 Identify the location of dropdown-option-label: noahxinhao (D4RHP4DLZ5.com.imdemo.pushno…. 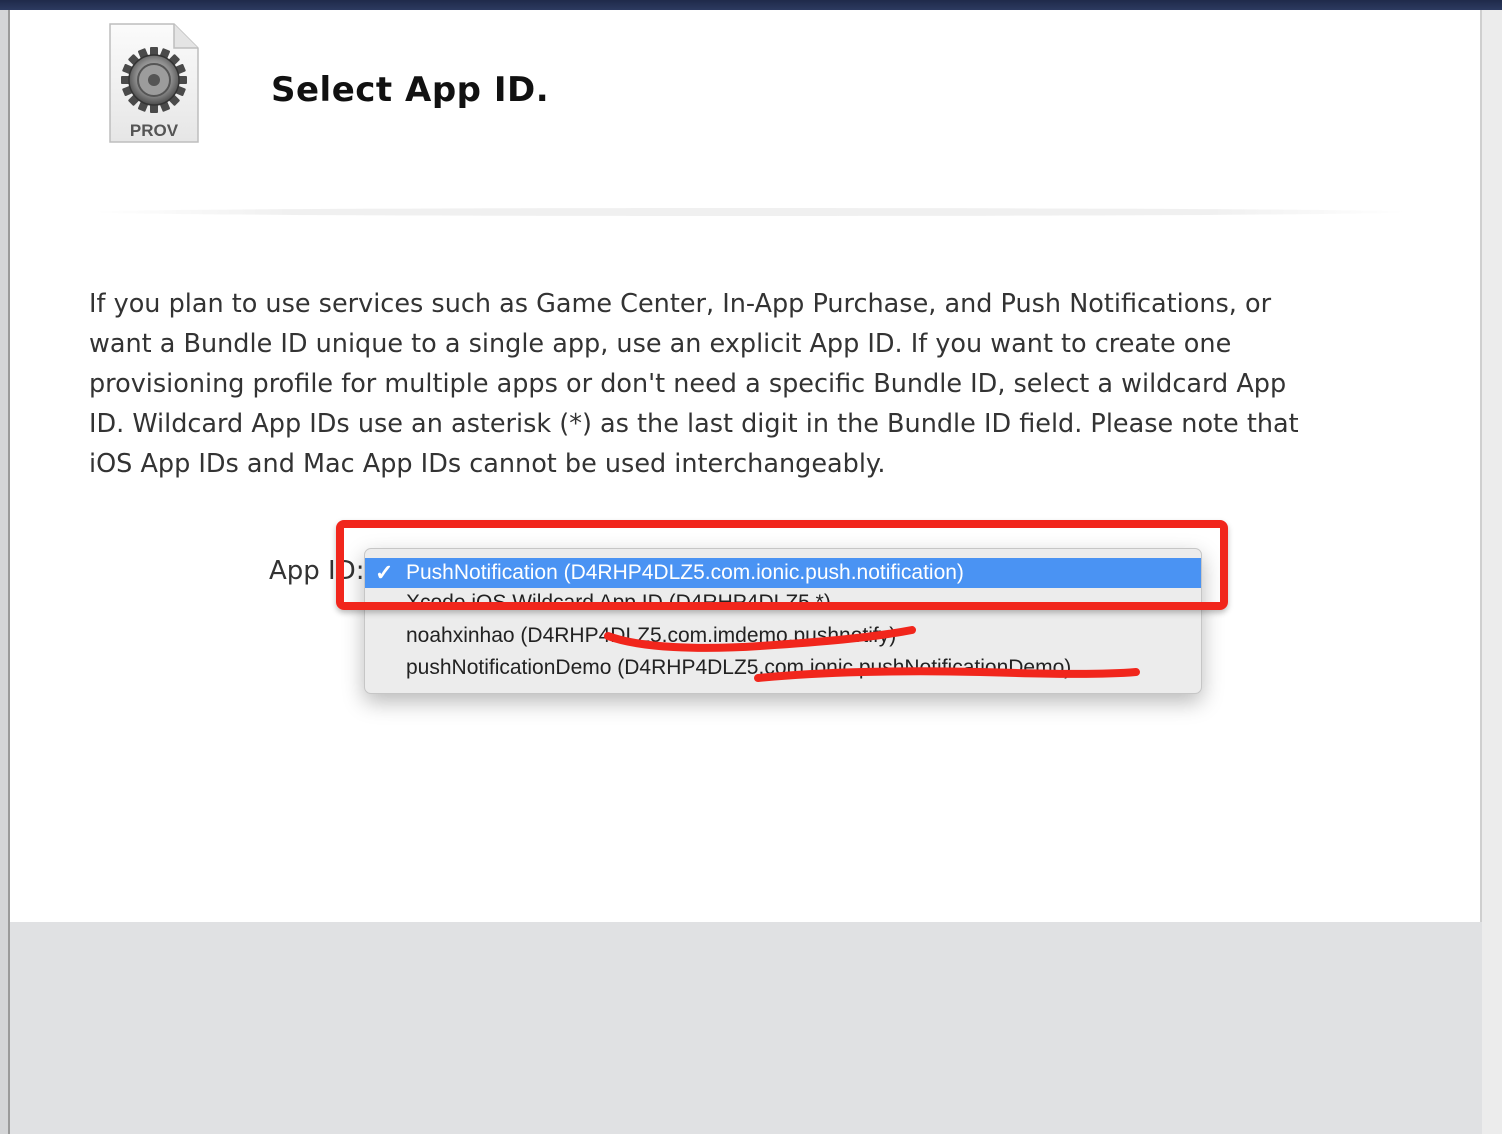
(651, 635).